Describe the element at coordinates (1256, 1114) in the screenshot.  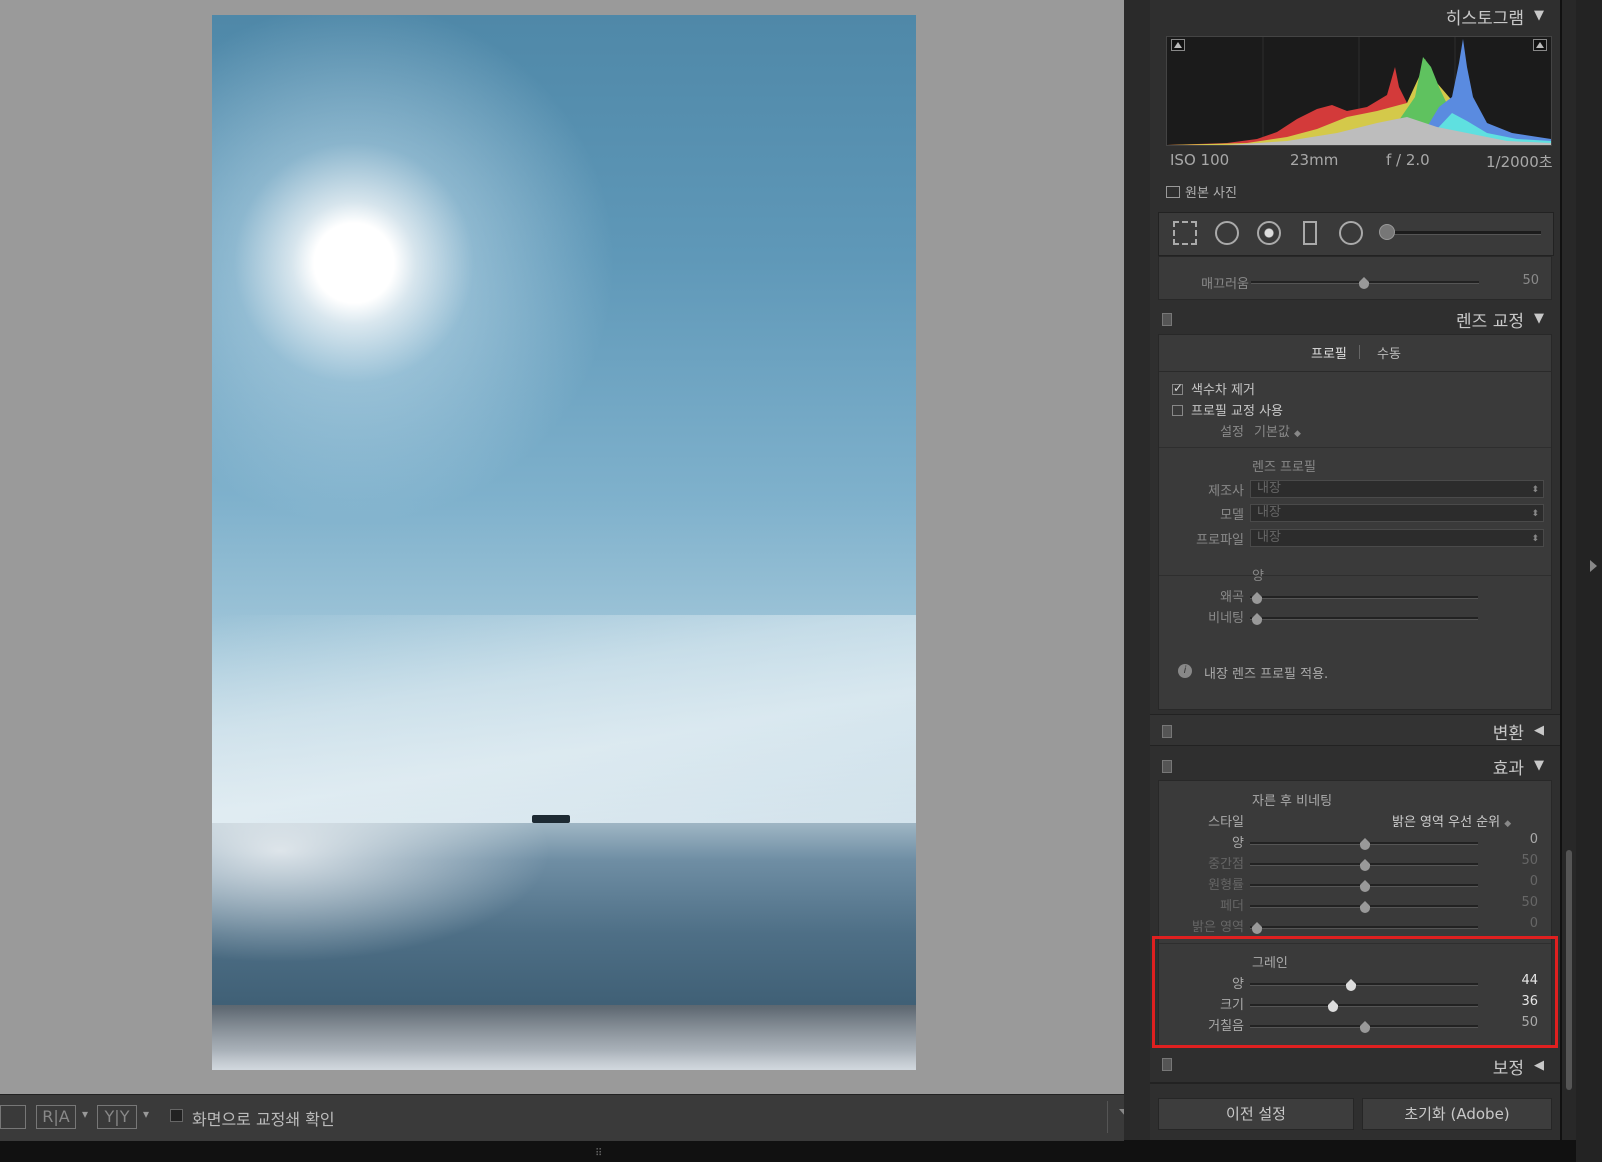
I see `previous-settings-button: 이전 설정` at that location.